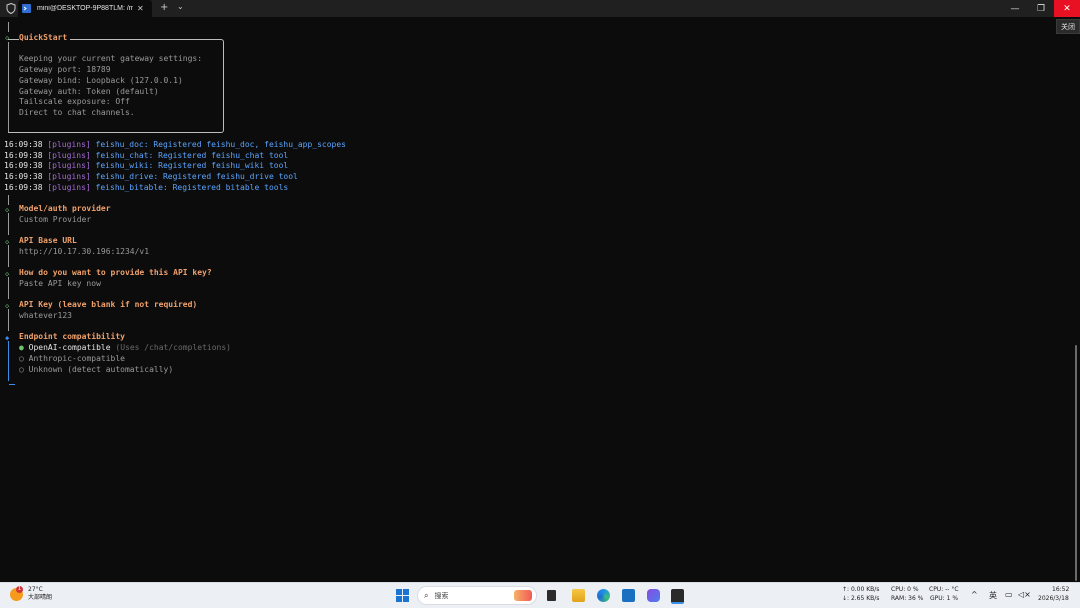 The image size is (1080, 608). I want to click on quickstart-line: Keeping your current gateway settings:, so click(111, 58).